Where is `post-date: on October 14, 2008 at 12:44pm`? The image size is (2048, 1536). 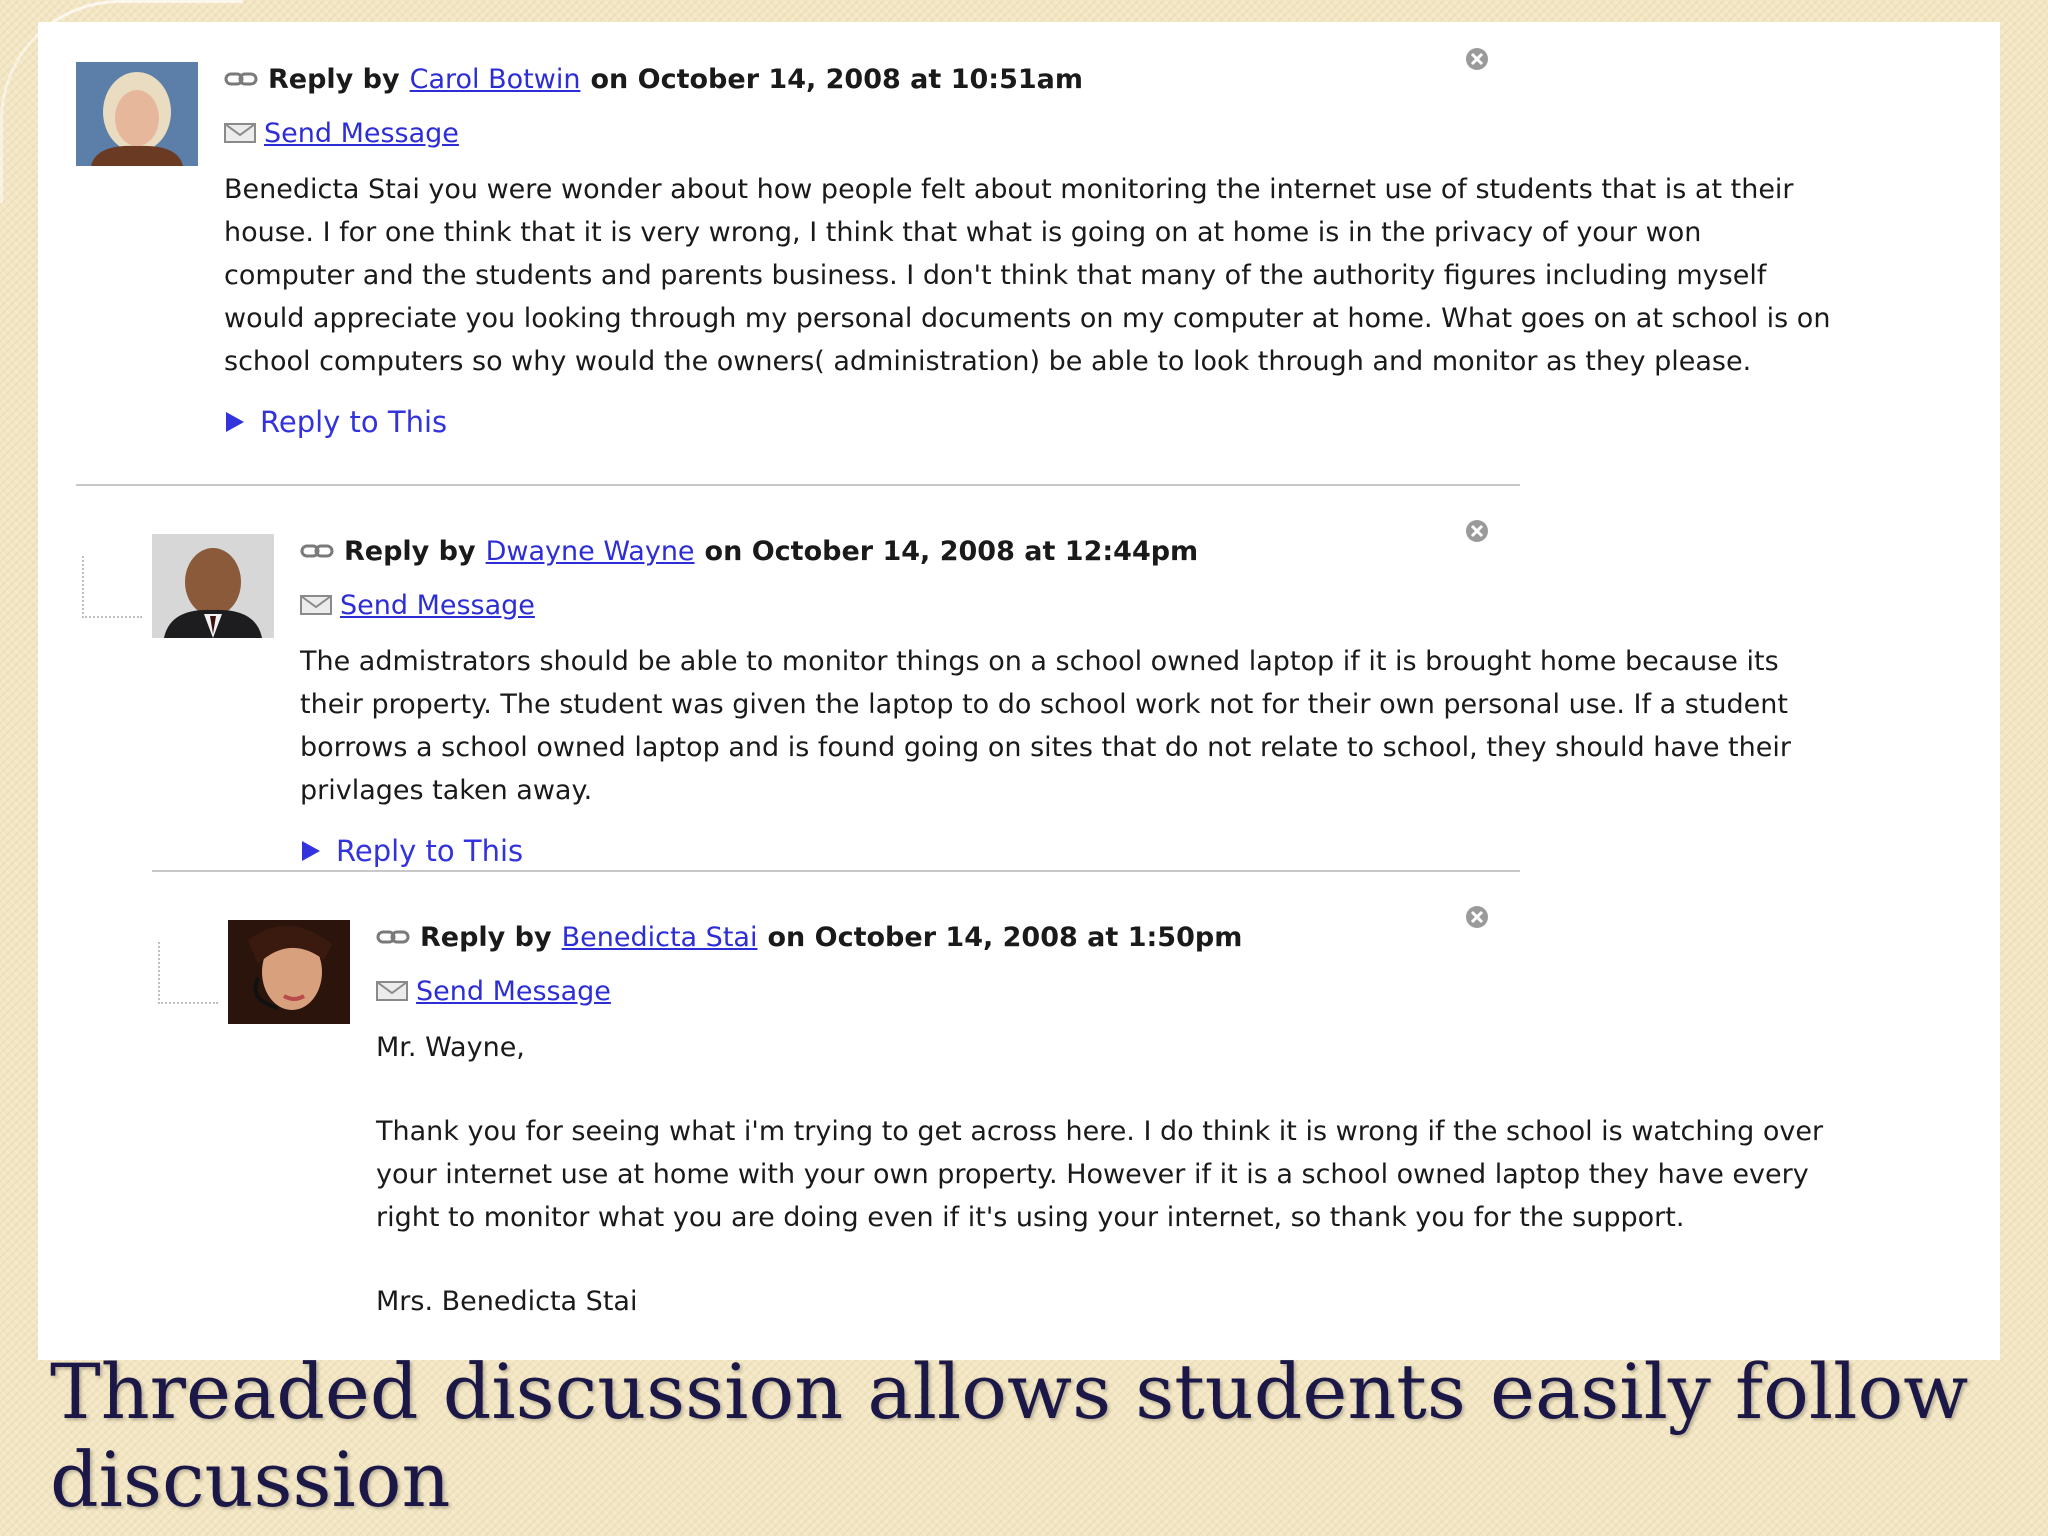 post-date: on October 14, 2008 at 12:44pm is located at coordinates (951, 551).